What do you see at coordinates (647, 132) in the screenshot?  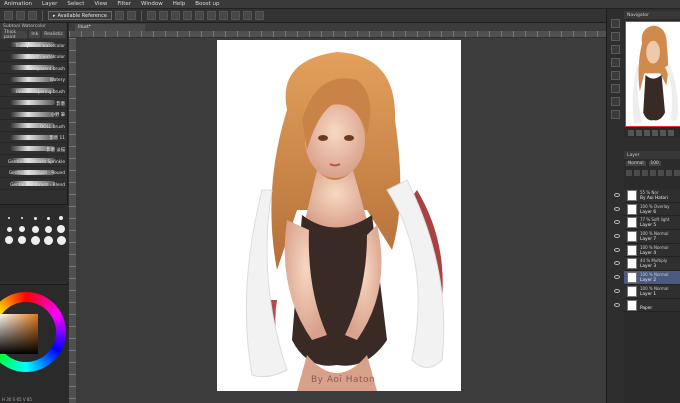 I see `fit-icon` at bounding box center [647, 132].